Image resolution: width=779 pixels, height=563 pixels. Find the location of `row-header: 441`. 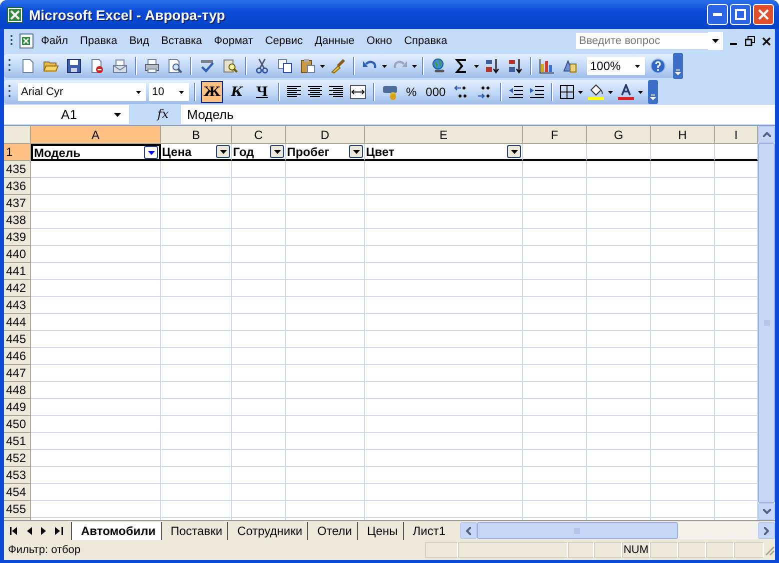

row-header: 441 is located at coordinates (17, 271).